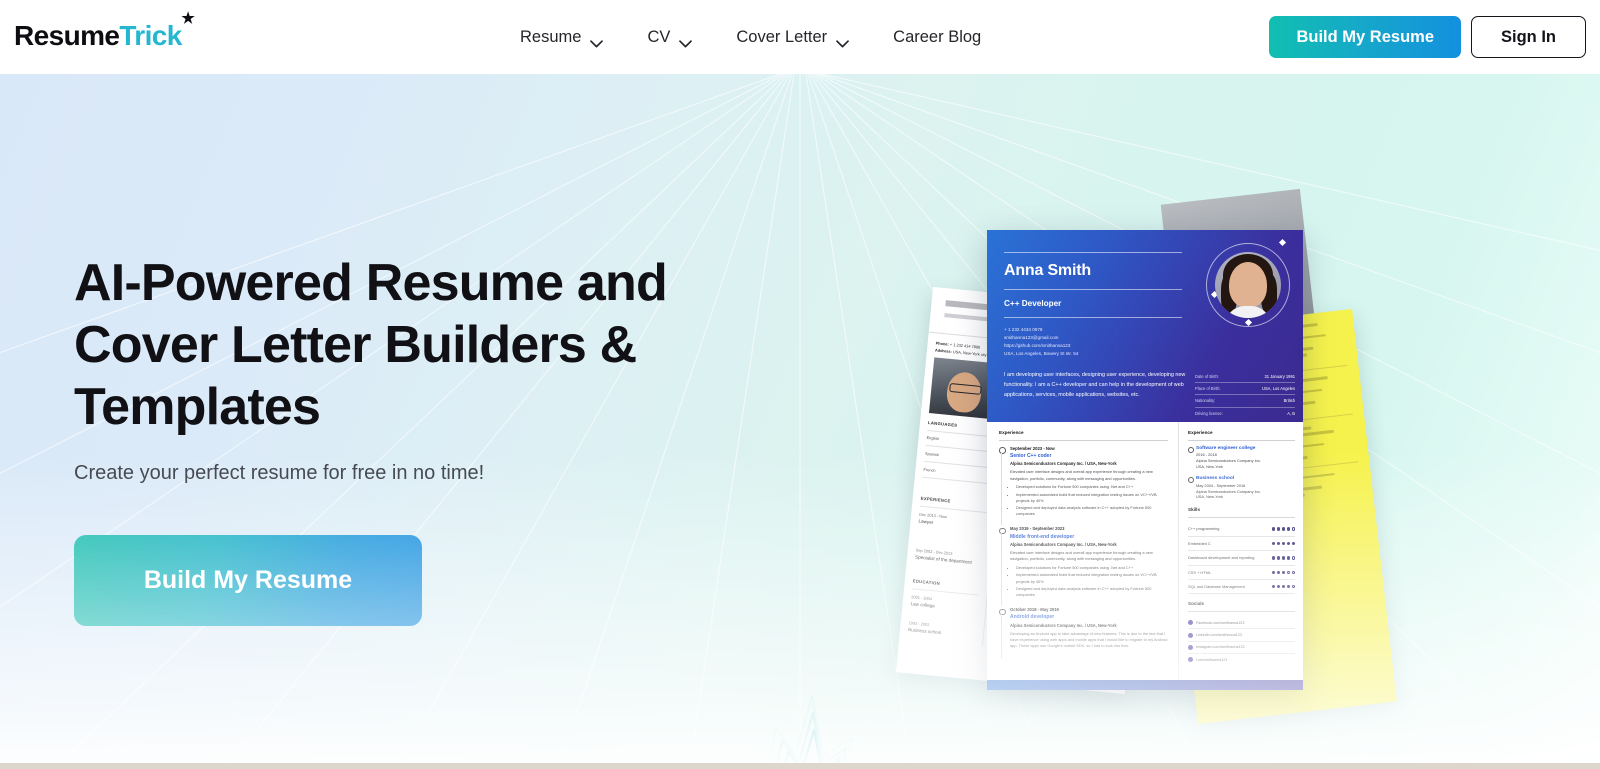 This screenshot has width=1600, height=769. Describe the element at coordinates (1245, 389) in the screenshot. I see `detail-row: Place of Birth: USA, Los Angeles` at that location.